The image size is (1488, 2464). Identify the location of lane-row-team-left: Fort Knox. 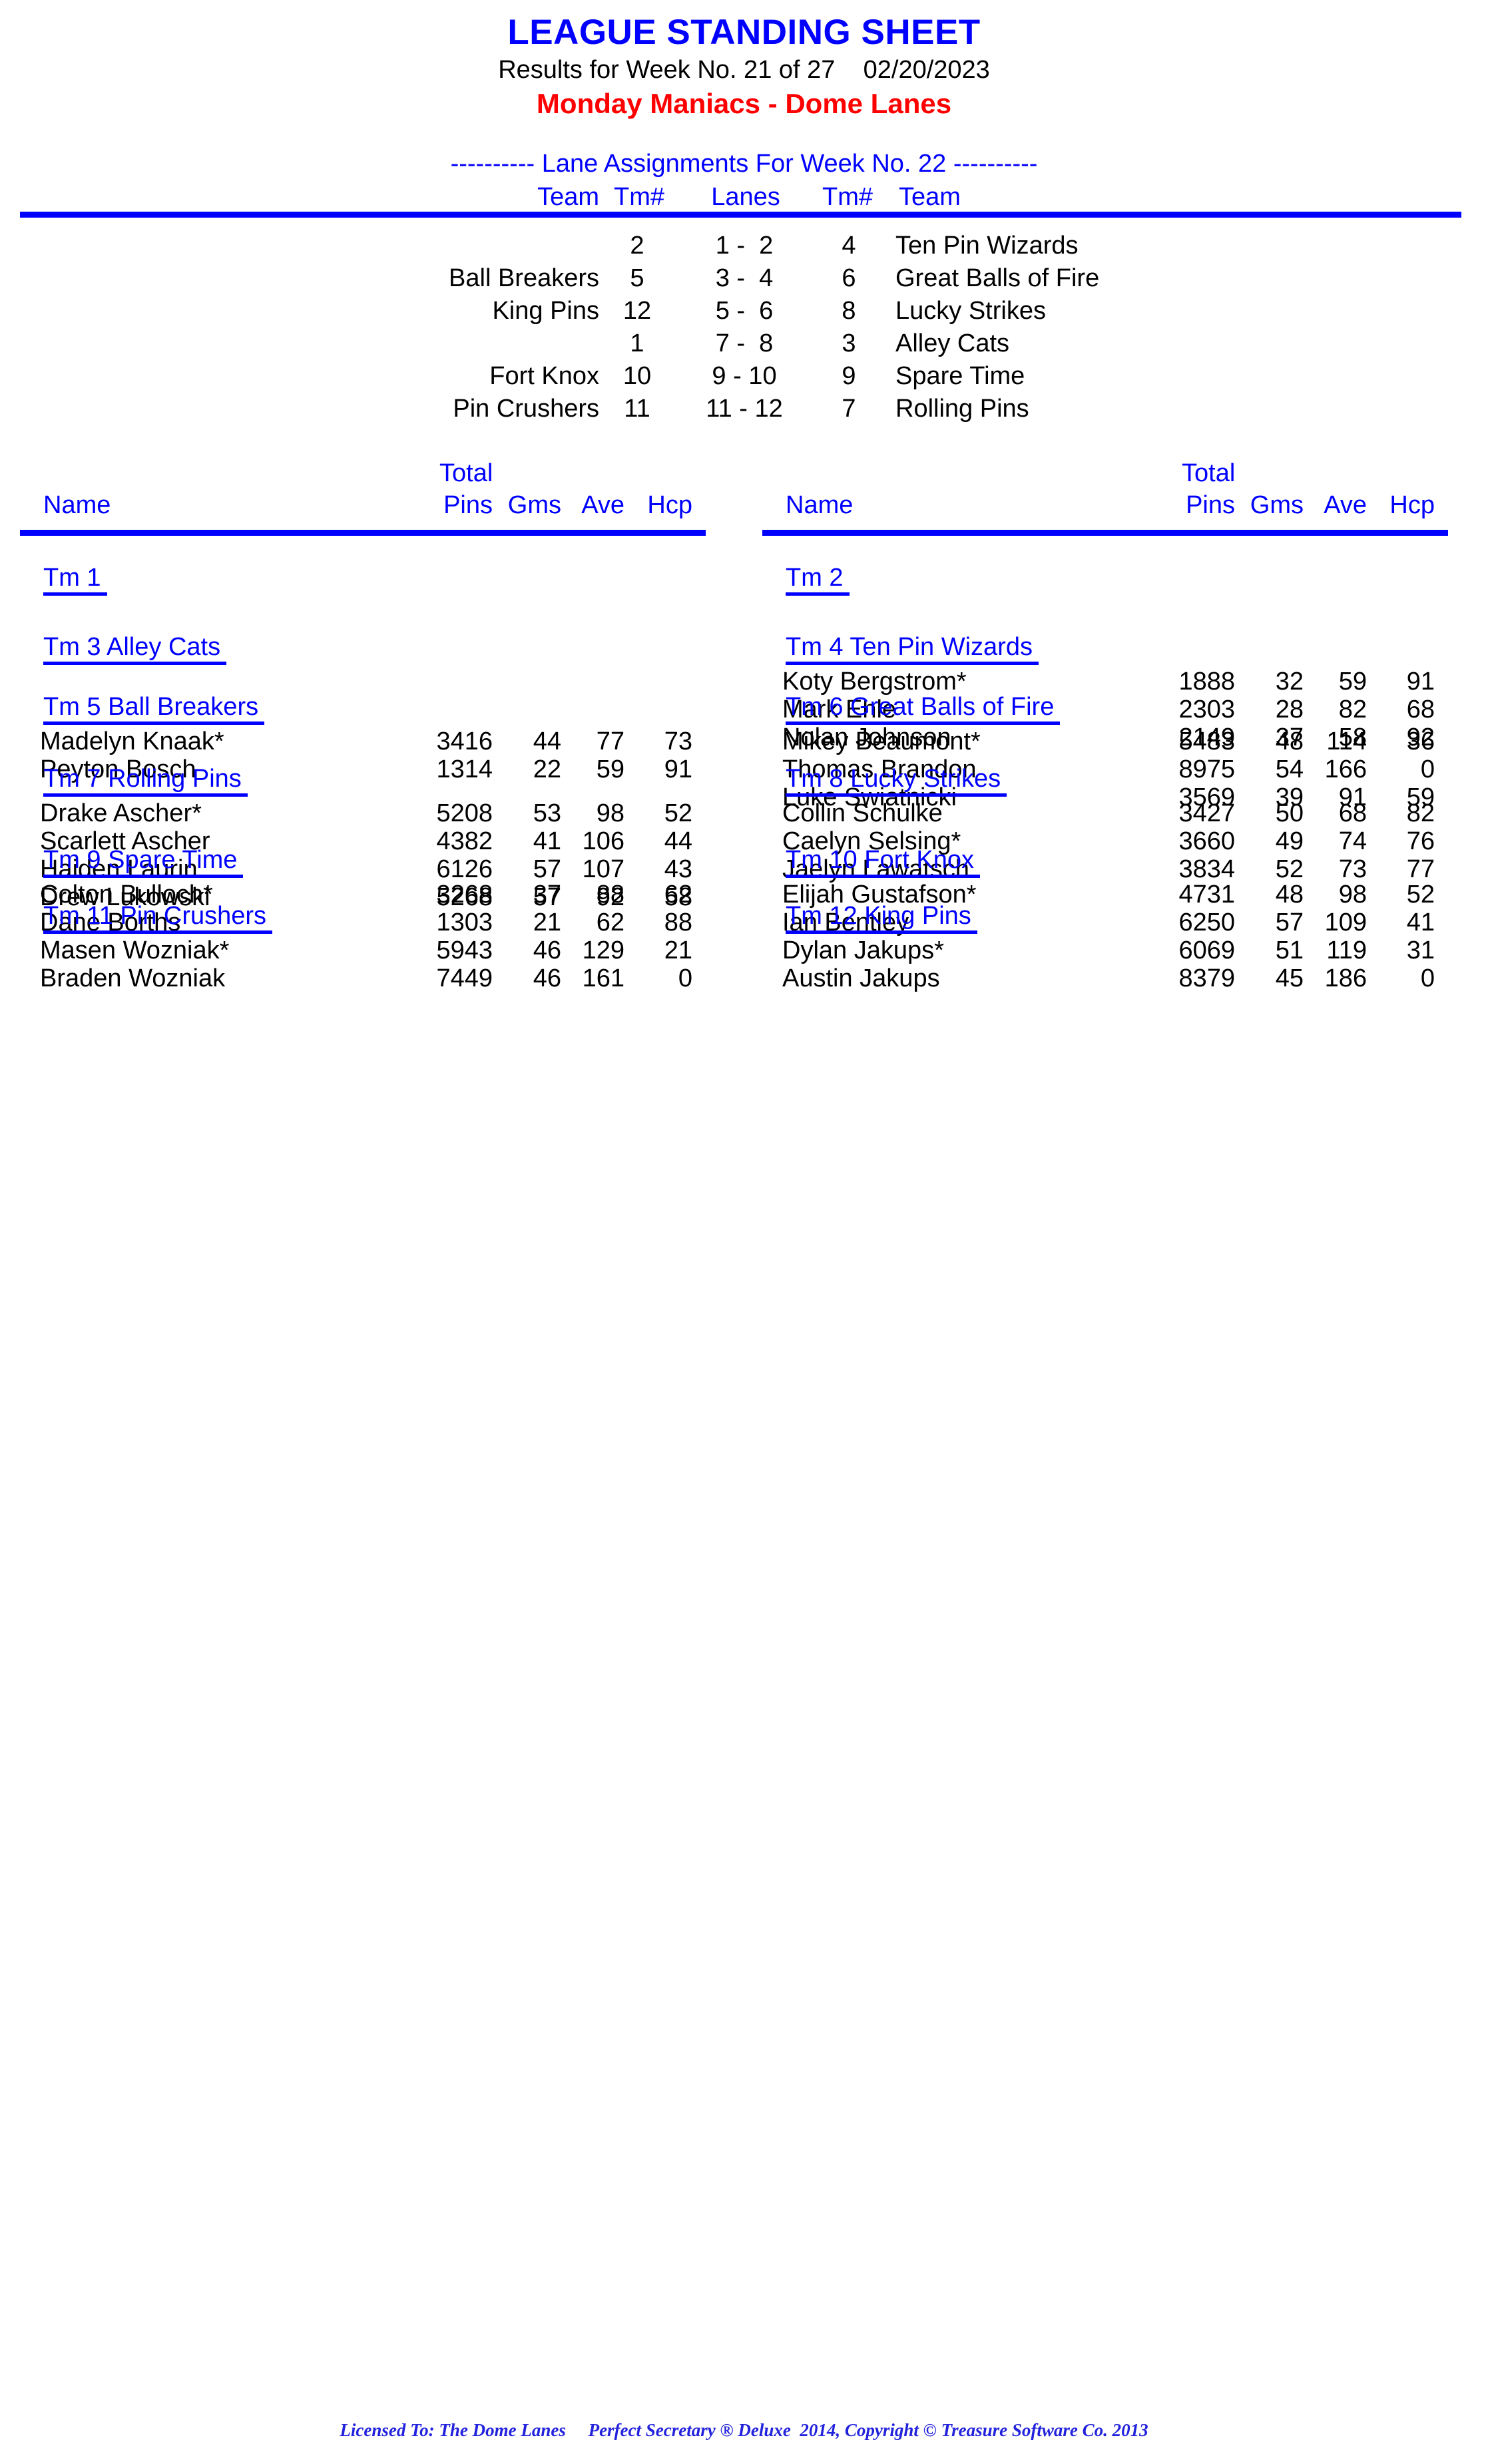
(544, 376).